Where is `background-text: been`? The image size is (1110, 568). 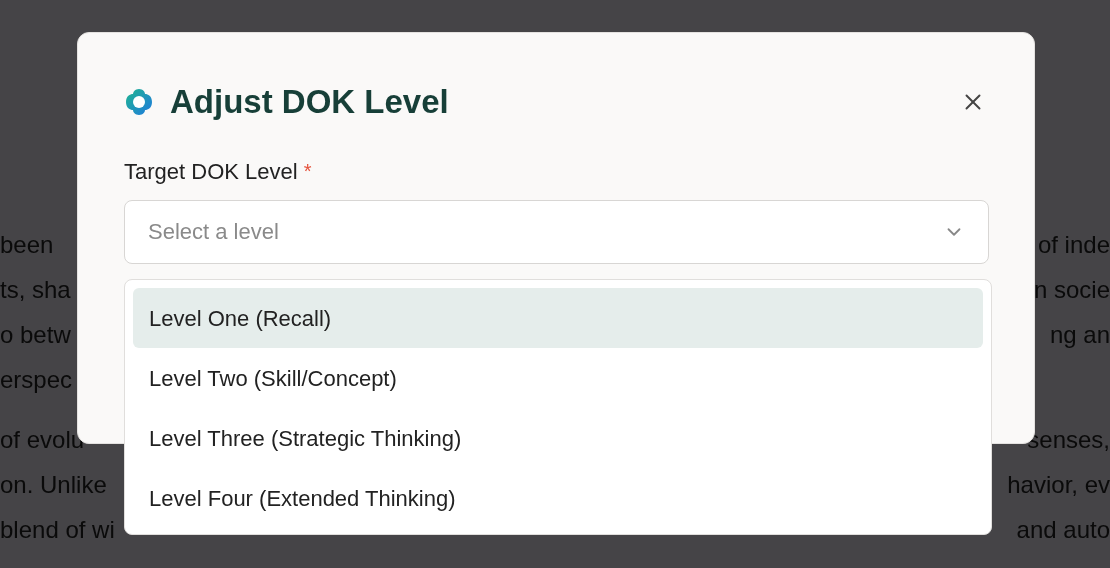
background-text: been is located at coordinates (27, 245).